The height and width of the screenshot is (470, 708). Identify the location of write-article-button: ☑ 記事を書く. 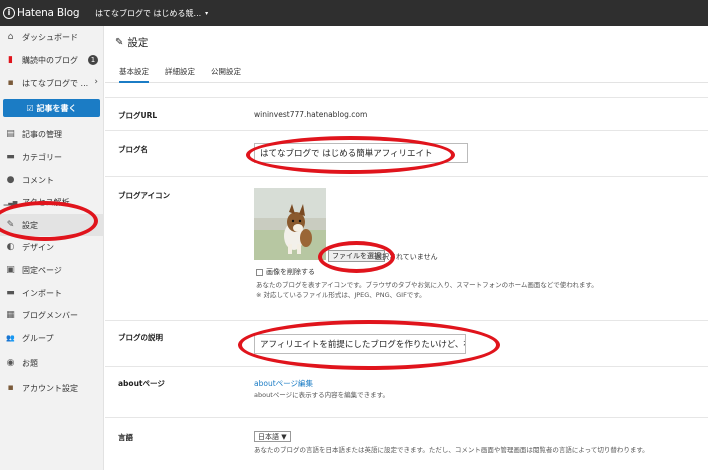
(51, 108).